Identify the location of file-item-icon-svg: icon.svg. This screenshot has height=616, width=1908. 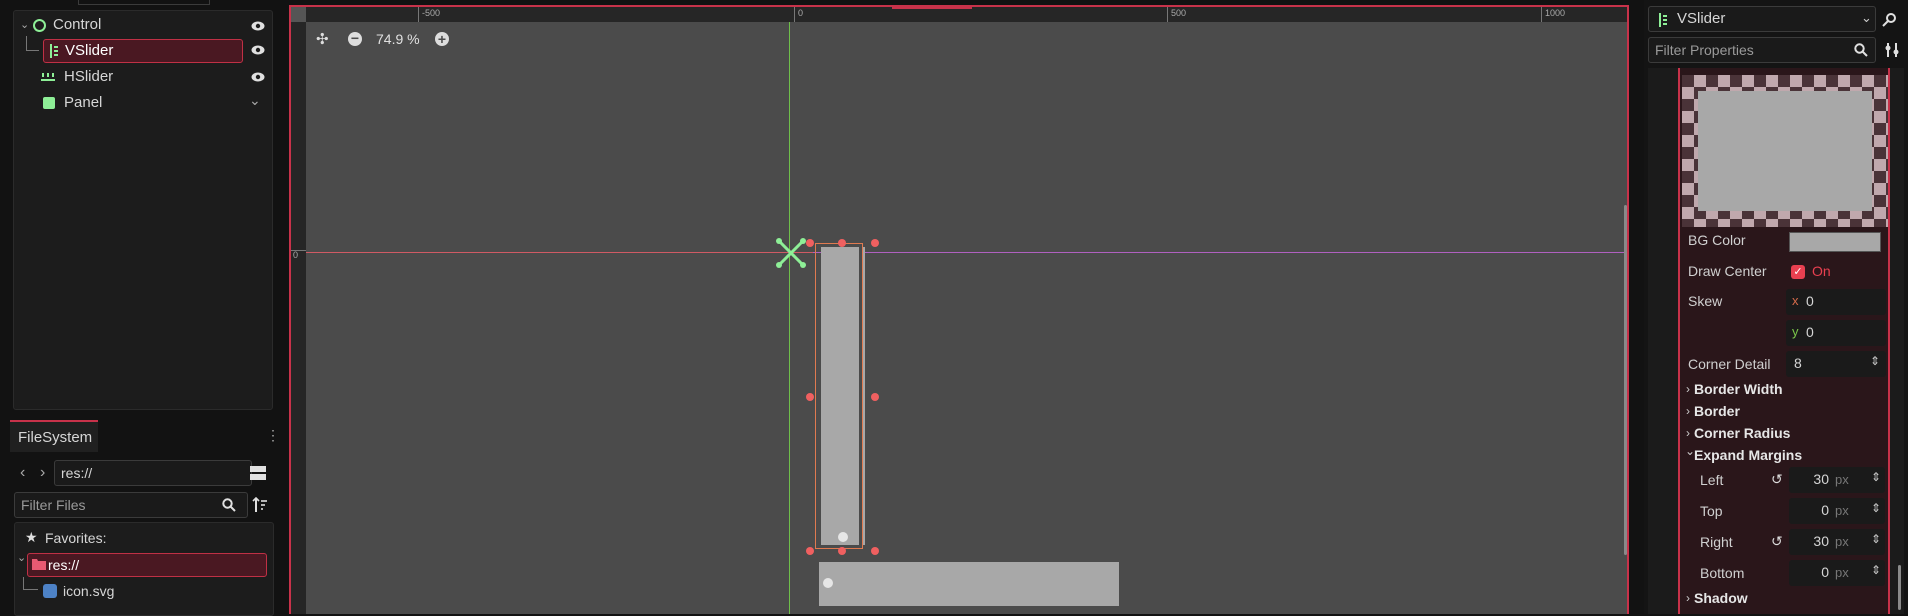
(149, 592).